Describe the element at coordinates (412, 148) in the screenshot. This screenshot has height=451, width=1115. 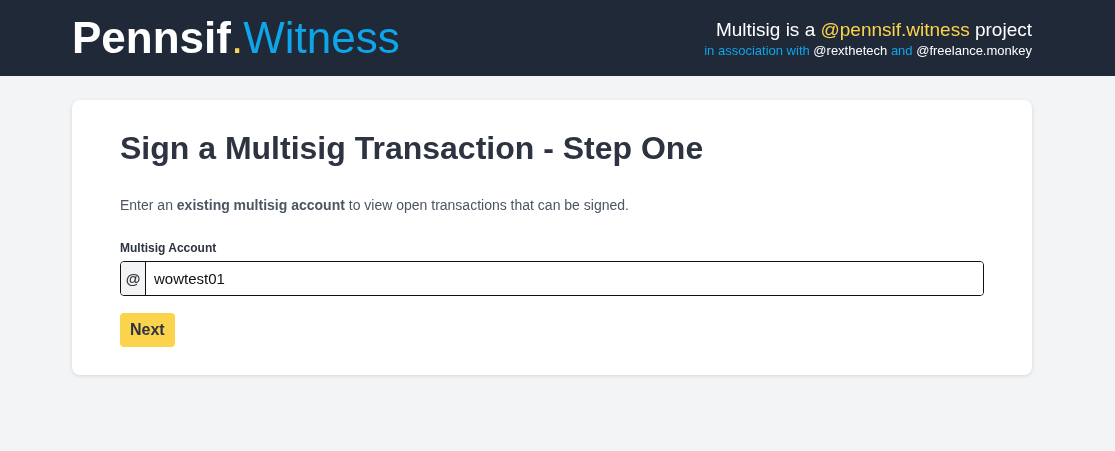
I see `page-title: Sign a Multisig Transaction - Step One` at that location.